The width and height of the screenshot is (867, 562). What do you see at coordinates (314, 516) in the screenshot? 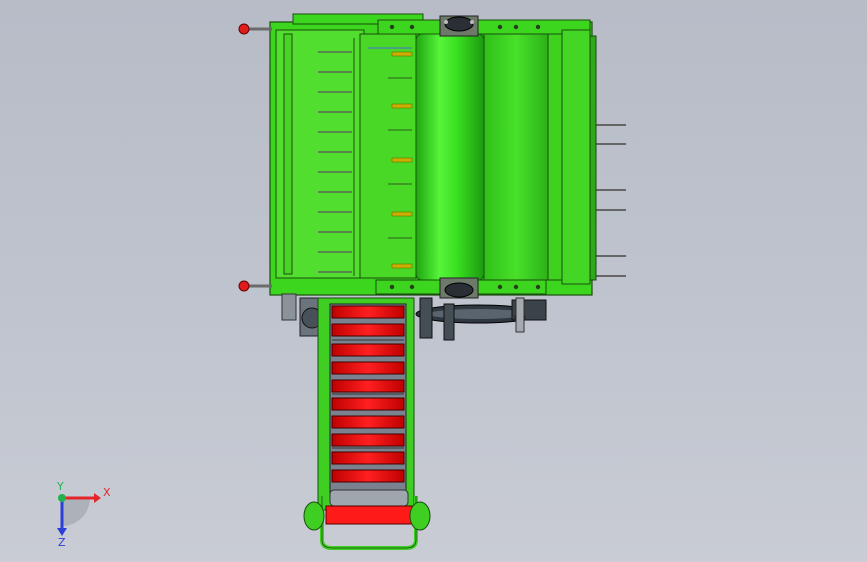
I see `left-wheel` at bounding box center [314, 516].